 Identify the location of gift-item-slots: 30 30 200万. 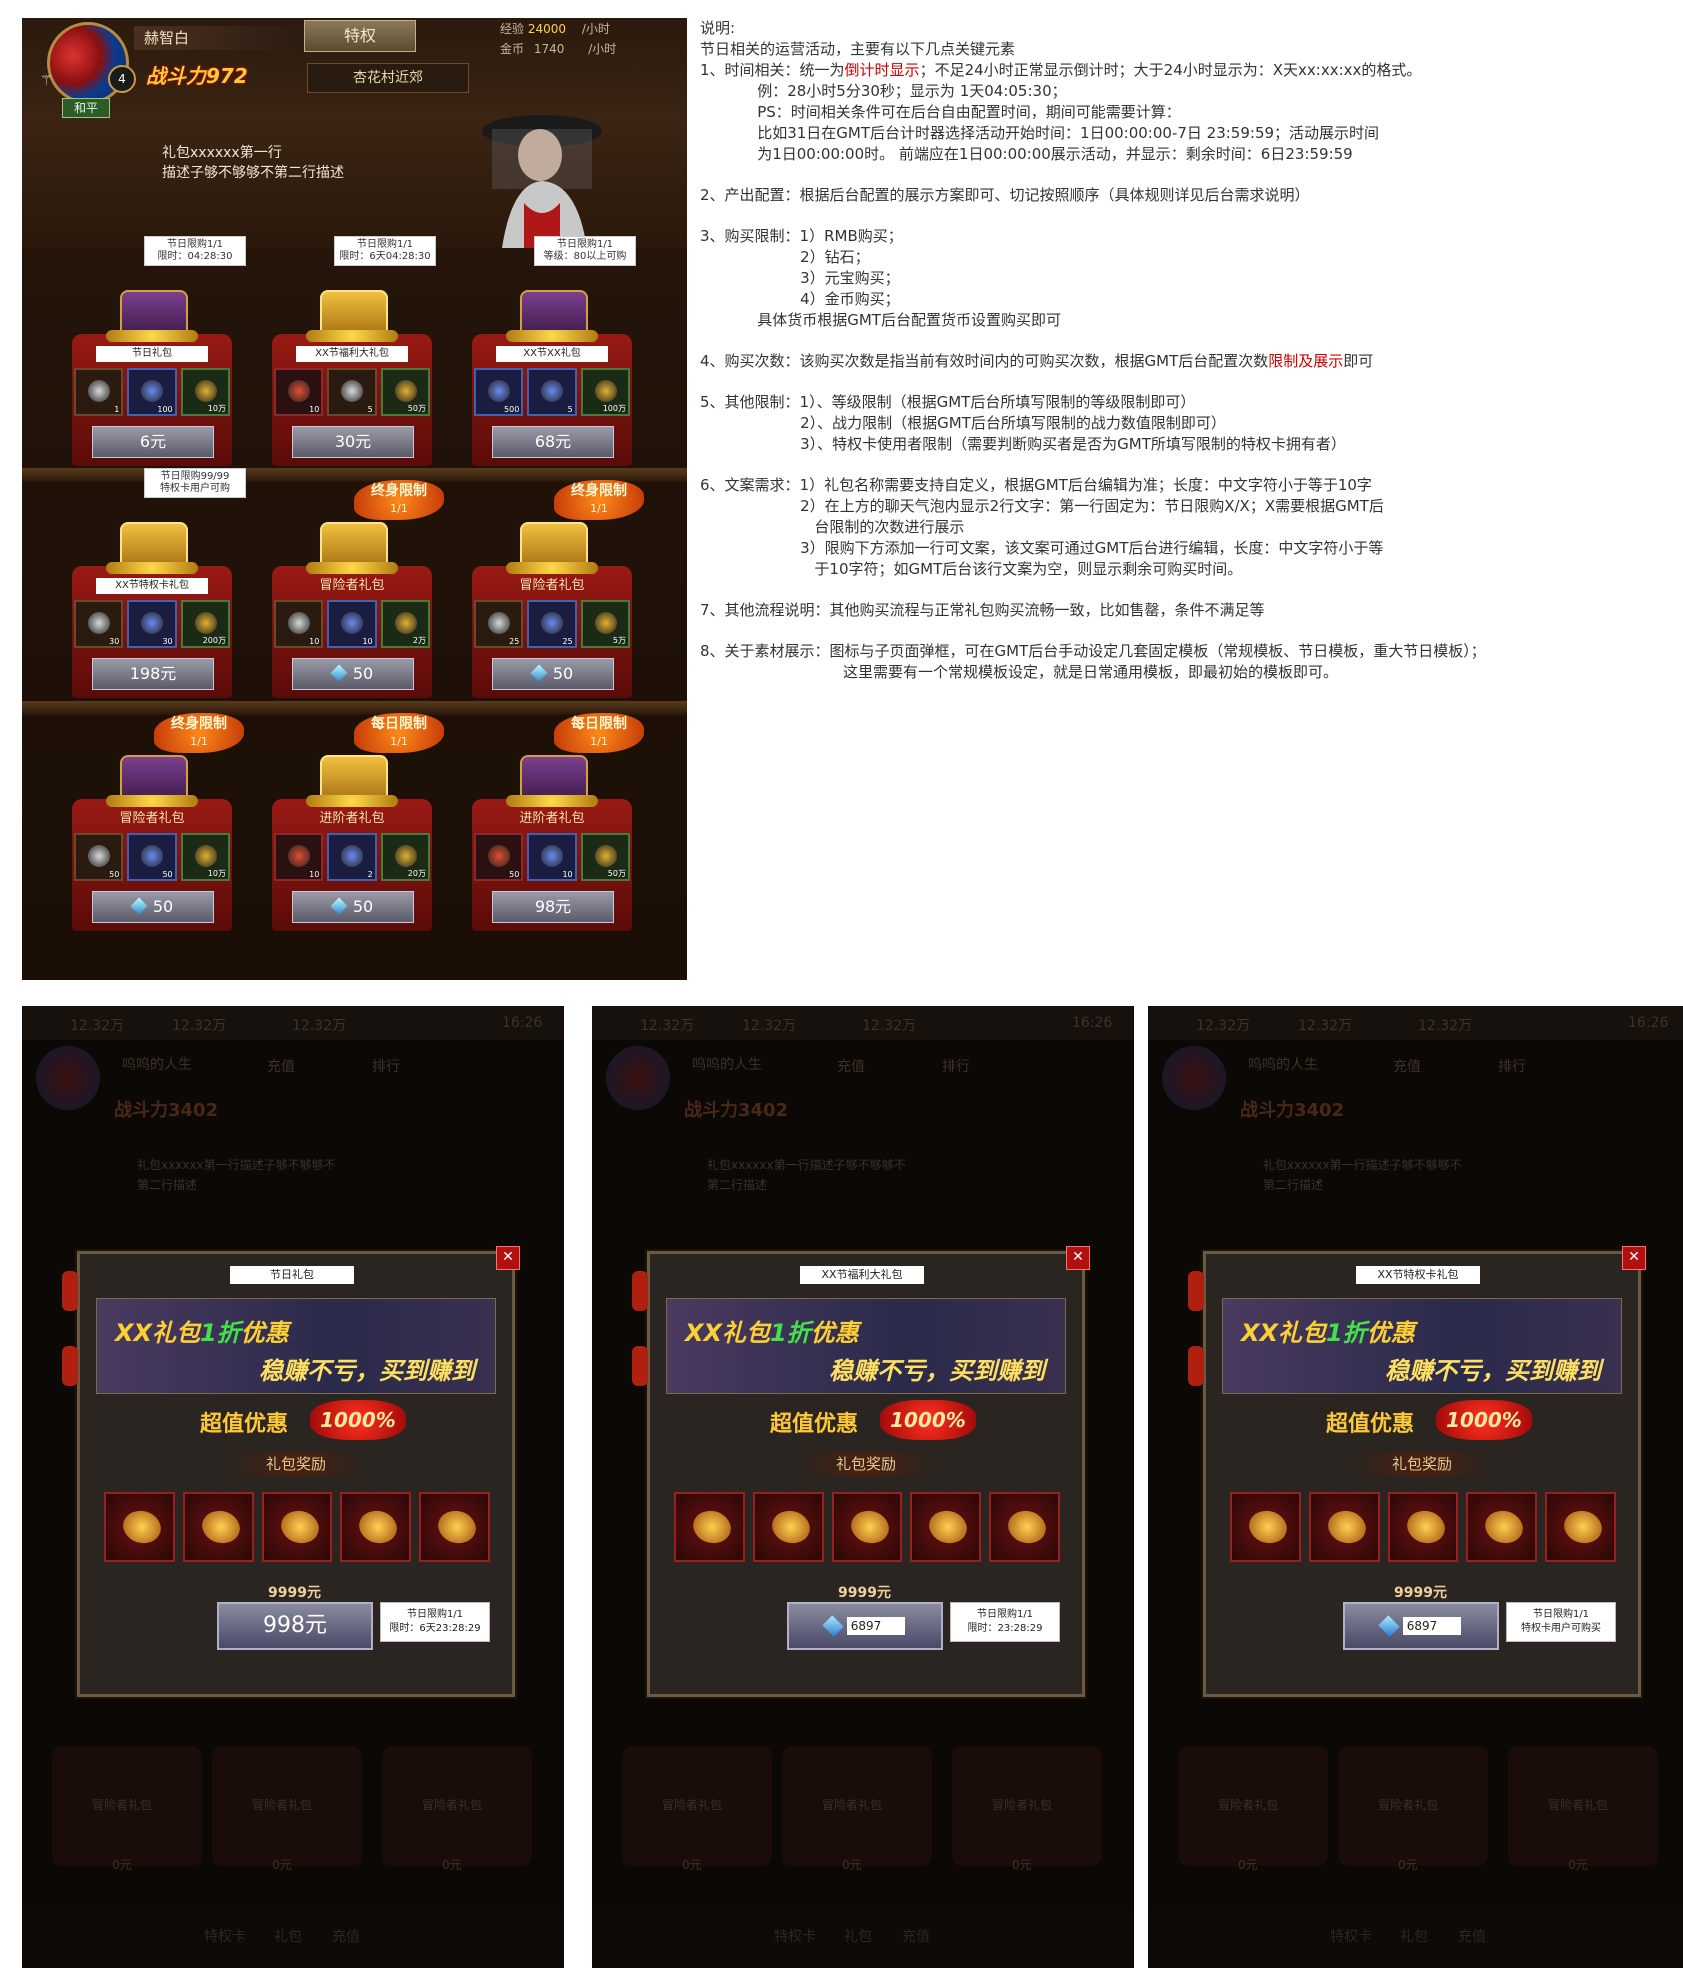
(152, 624).